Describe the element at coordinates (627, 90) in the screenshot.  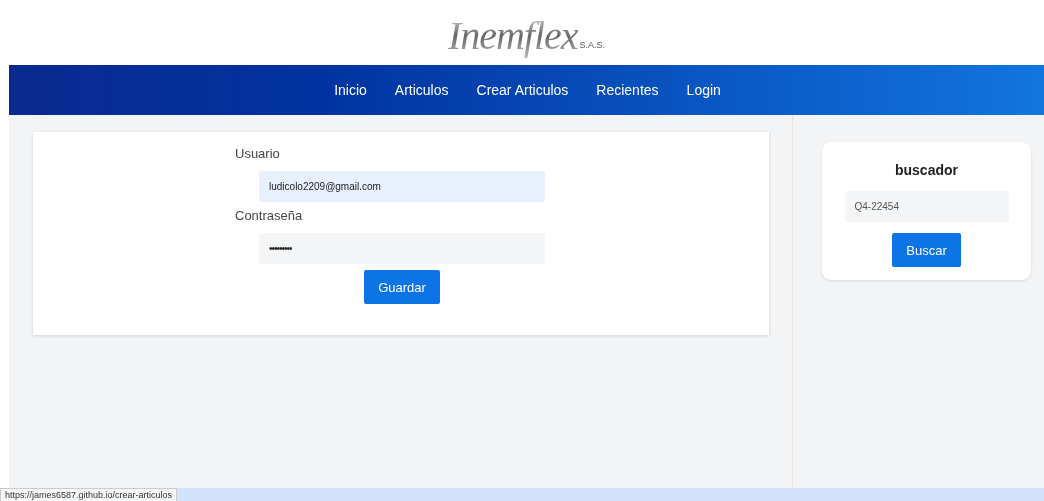
I see `nav-link: Recientes` at that location.